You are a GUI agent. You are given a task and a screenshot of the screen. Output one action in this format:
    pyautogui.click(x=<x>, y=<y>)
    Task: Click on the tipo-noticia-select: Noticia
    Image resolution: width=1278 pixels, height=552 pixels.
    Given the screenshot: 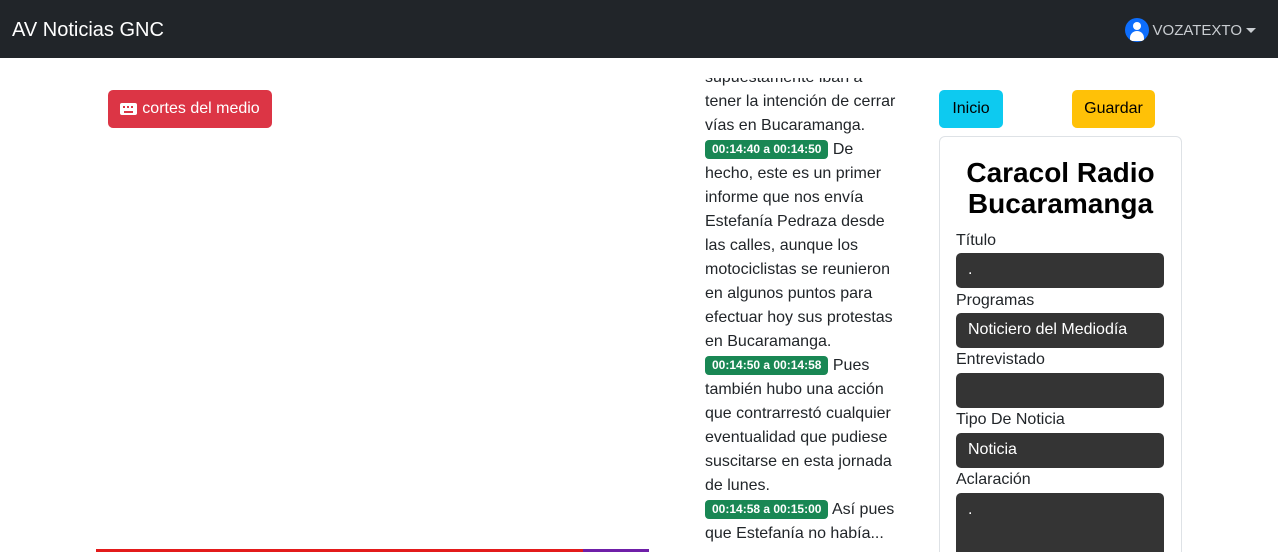 What is the action you would take?
    pyautogui.click(x=1060, y=450)
    